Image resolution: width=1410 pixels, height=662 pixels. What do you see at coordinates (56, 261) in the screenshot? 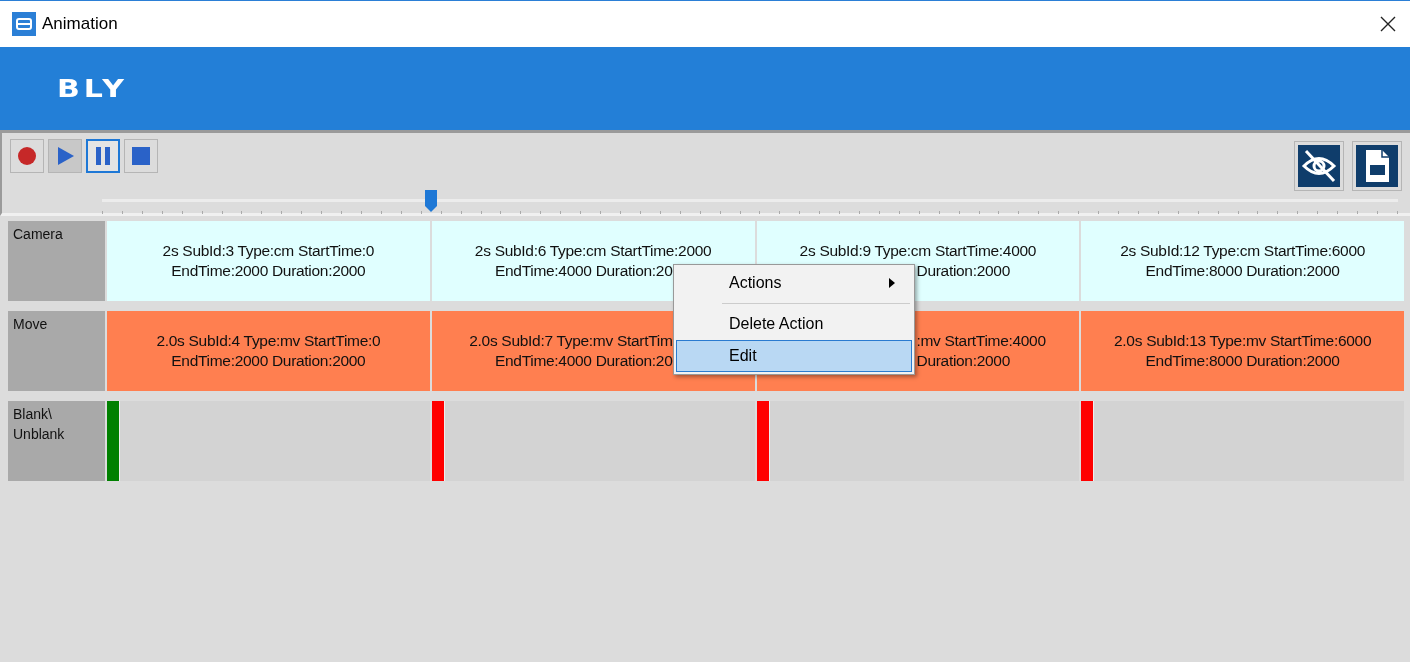
I see `track-label: Camera` at bounding box center [56, 261].